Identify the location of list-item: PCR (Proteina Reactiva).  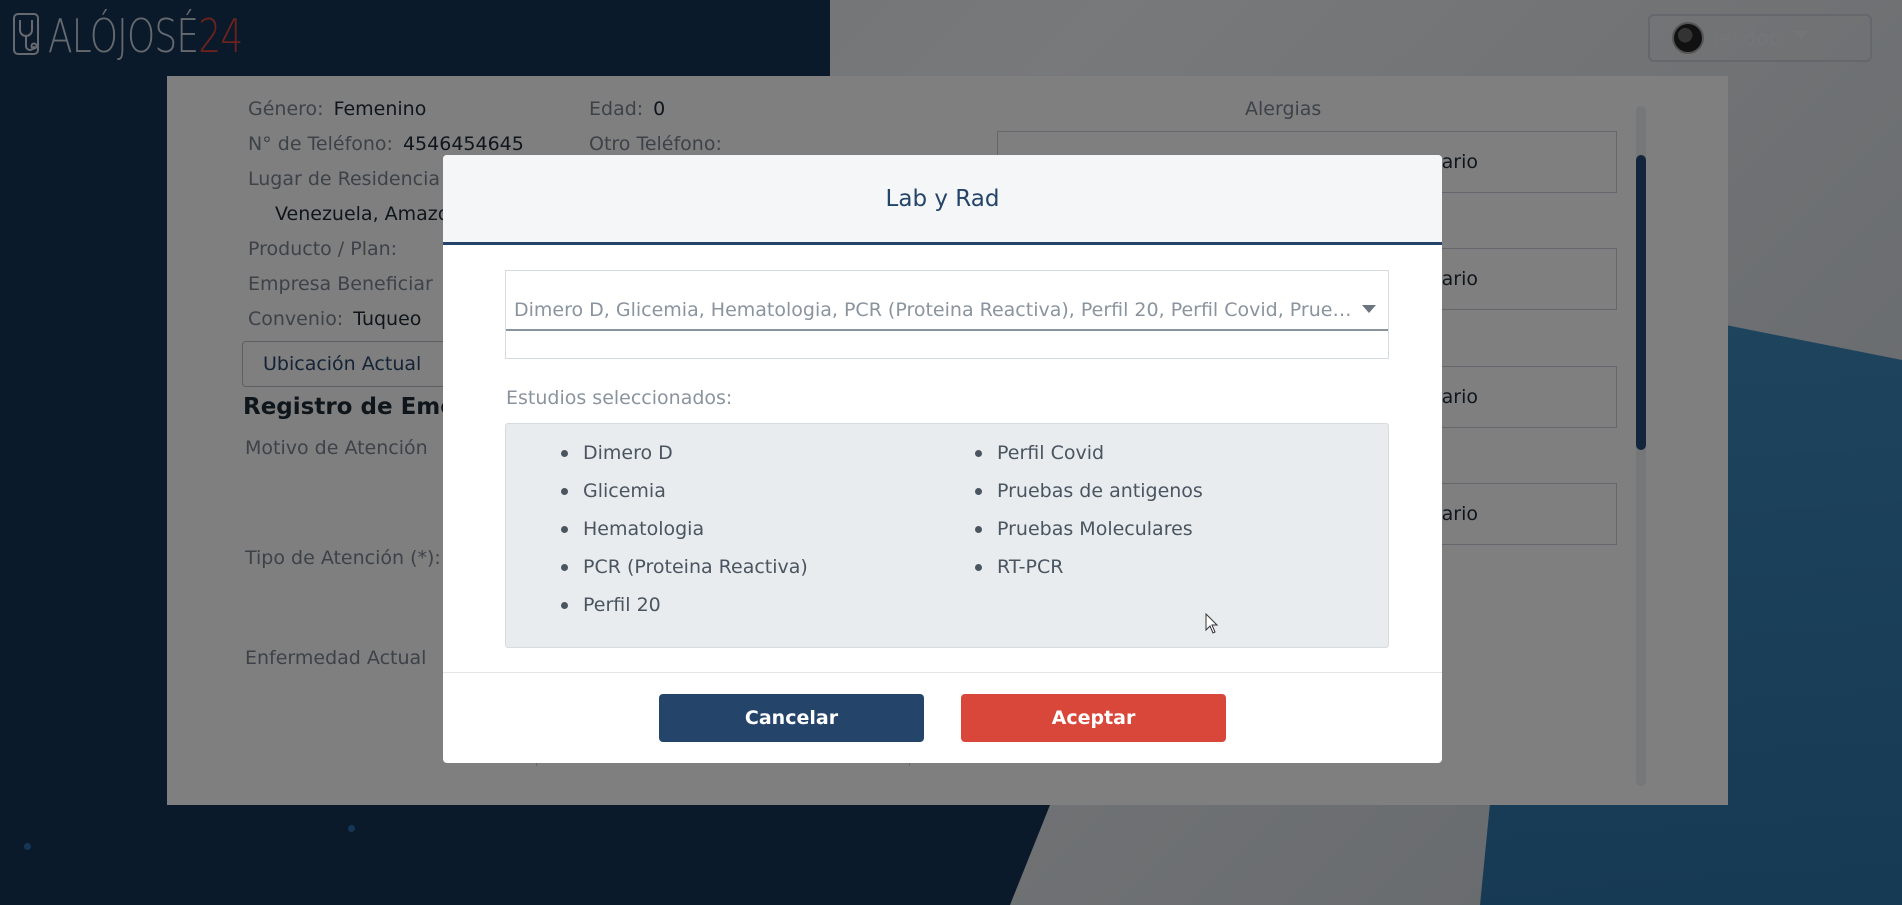
(684, 567).